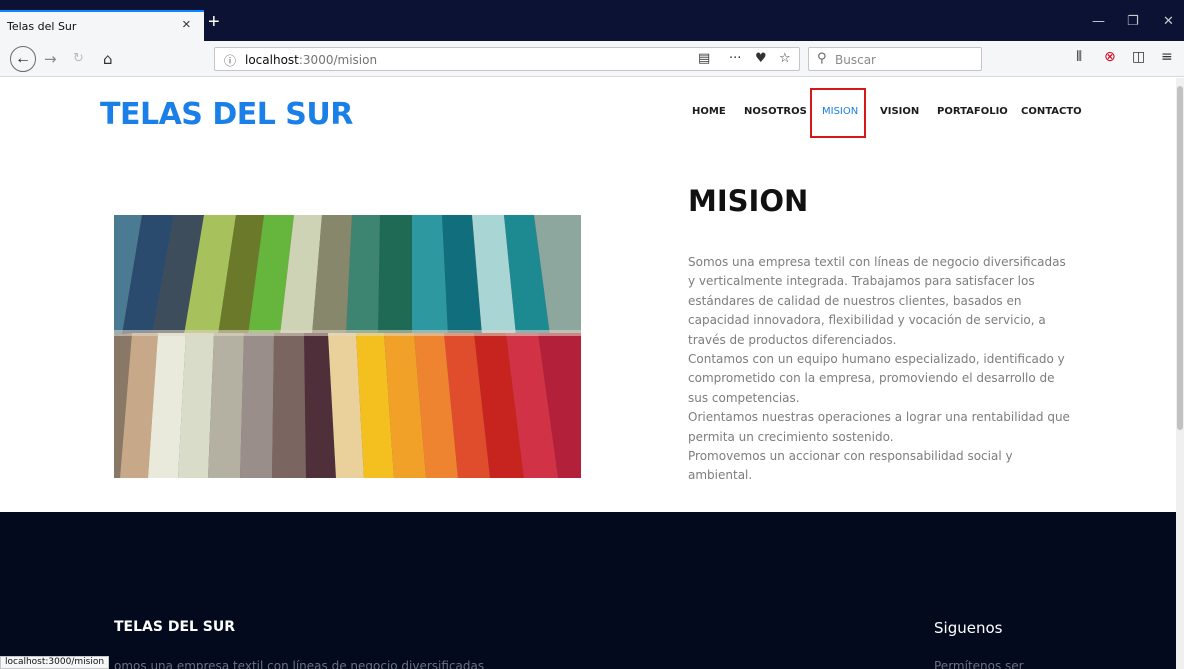 This screenshot has width=1184, height=669. Describe the element at coordinates (822, 58) in the screenshot. I see `search-icon: ⚲` at that location.